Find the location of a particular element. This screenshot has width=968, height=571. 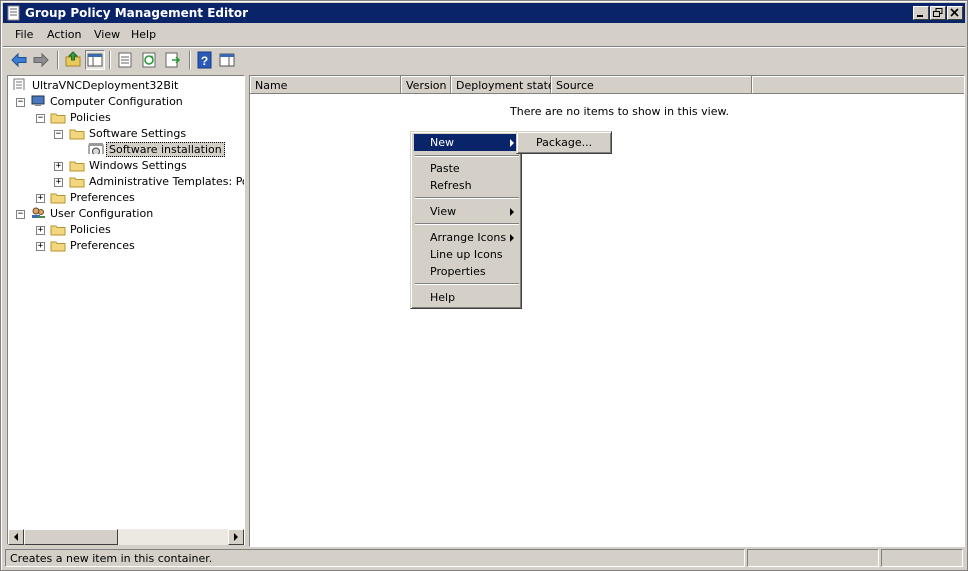

export-list-button is located at coordinates (173, 60).